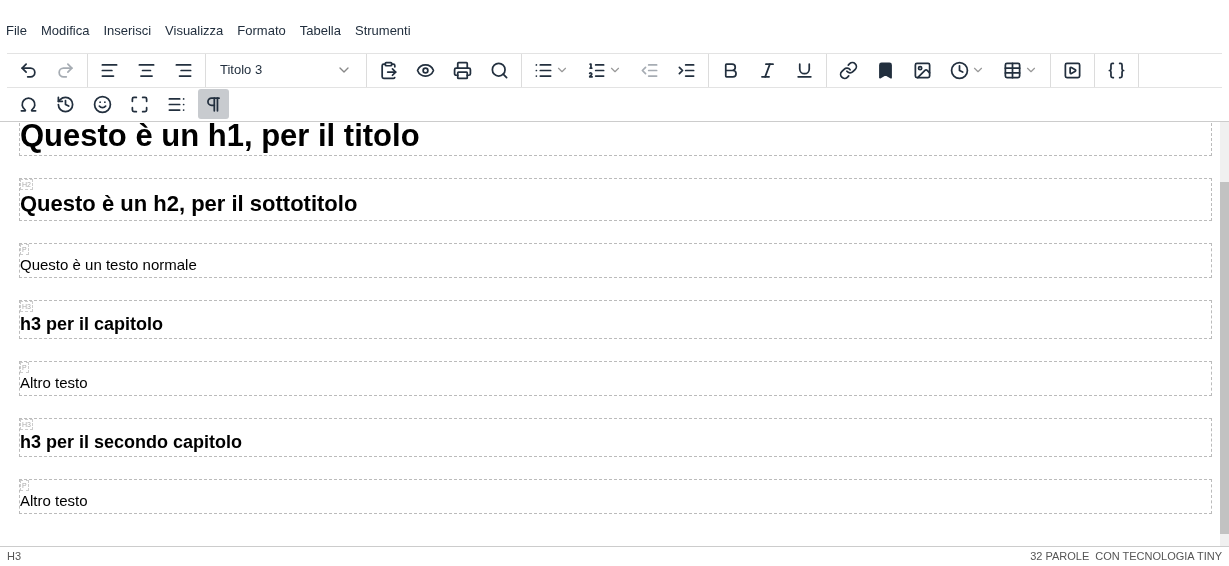 This screenshot has width=1229, height=566. What do you see at coordinates (1158, 556) in the screenshot?
I see `branding-link: CON TECNOLOGIA TINY` at bounding box center [1158, 556].